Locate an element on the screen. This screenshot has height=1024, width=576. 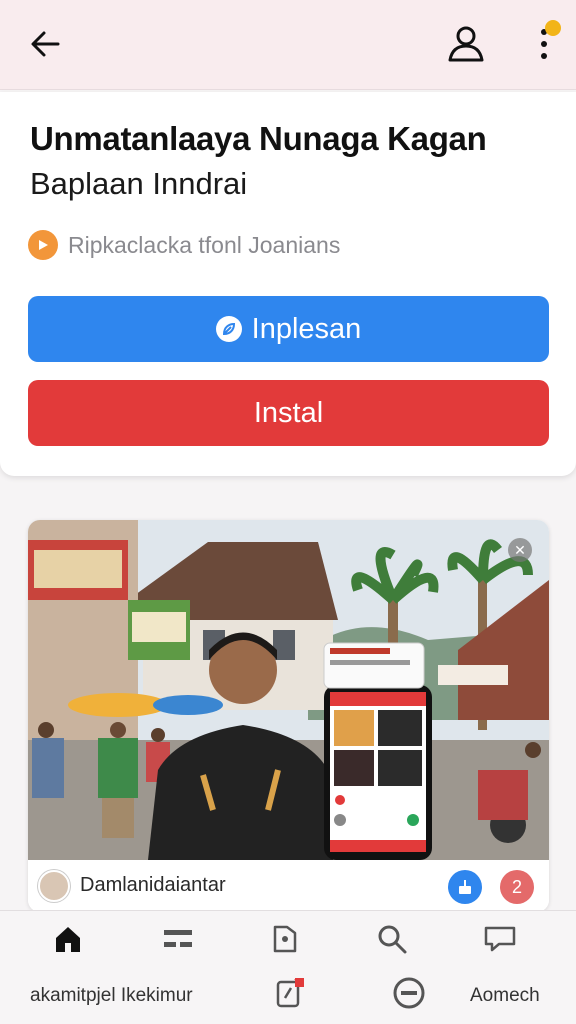
badge-count: 2 is located at coordinates (517, 887).